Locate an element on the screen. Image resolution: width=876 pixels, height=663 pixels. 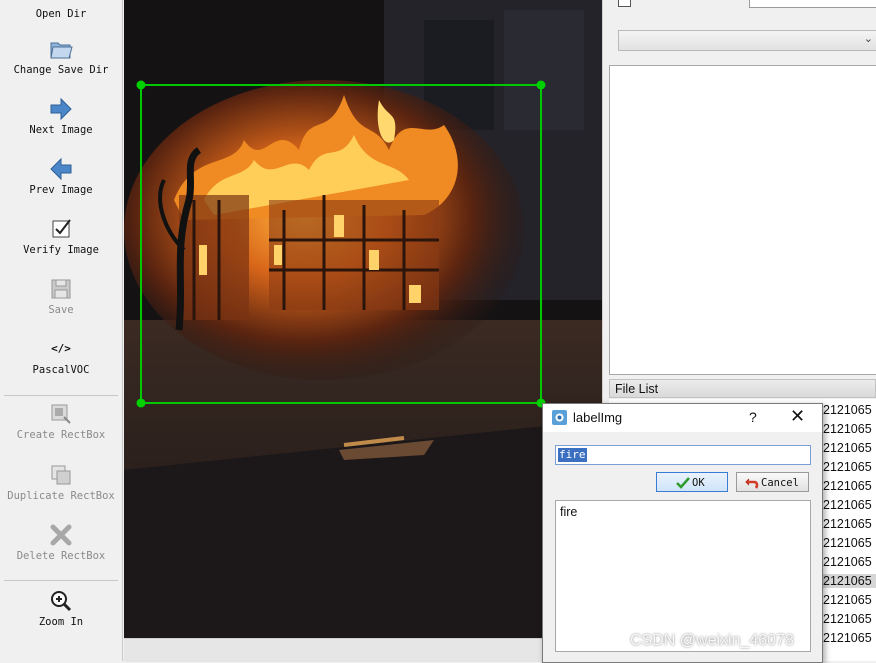
cancel-button: Cancel is located at coordinates (772, 482).